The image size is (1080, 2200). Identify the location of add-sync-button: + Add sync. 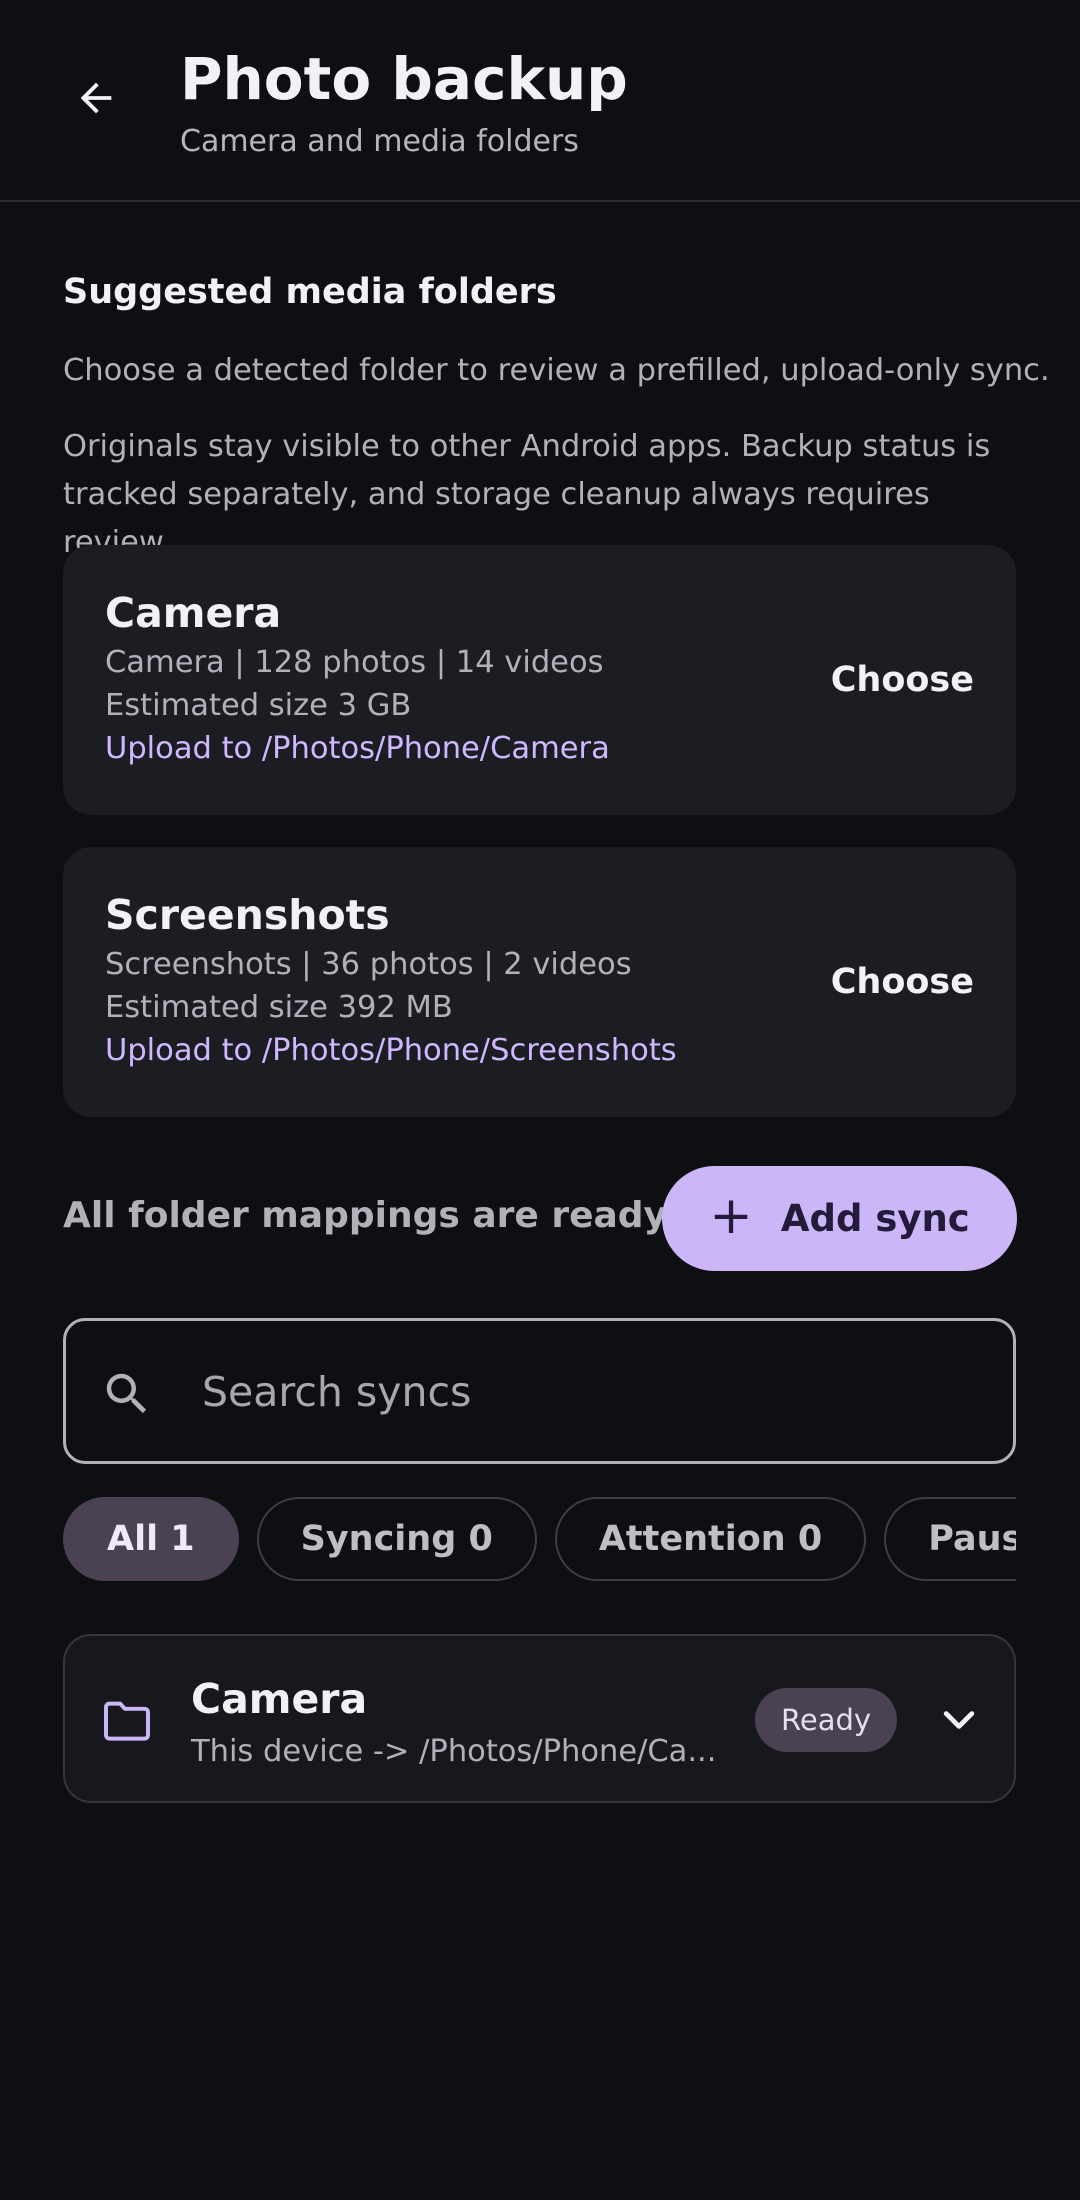
(839, 1218).